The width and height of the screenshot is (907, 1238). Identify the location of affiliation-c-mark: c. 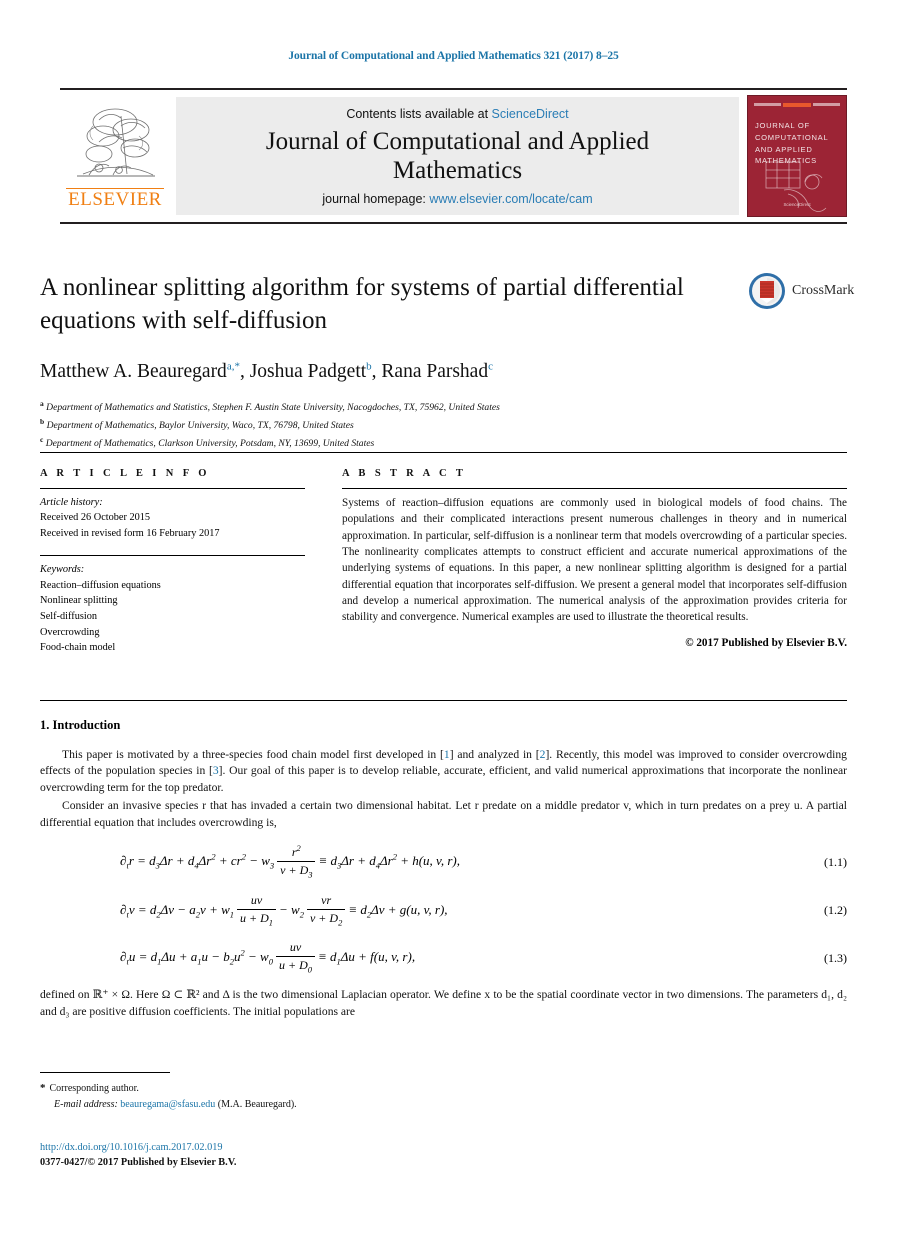
(42, 439).